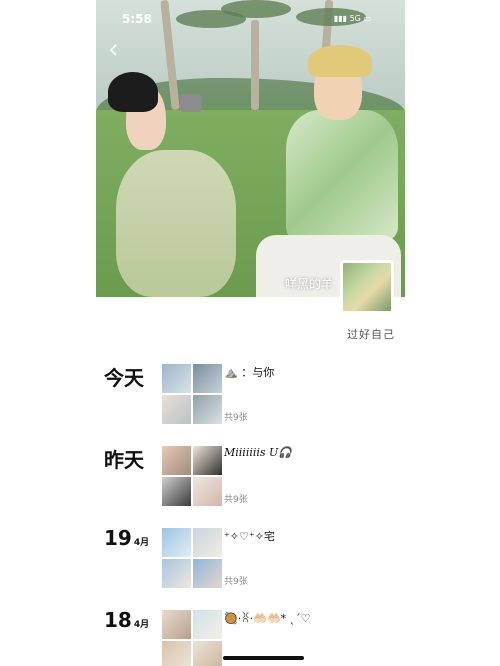  What do you see at coordinates (249, 372) in the screenshot?
I see `post-text: ⛰️ ：与你` at bounding box center [249, 372].